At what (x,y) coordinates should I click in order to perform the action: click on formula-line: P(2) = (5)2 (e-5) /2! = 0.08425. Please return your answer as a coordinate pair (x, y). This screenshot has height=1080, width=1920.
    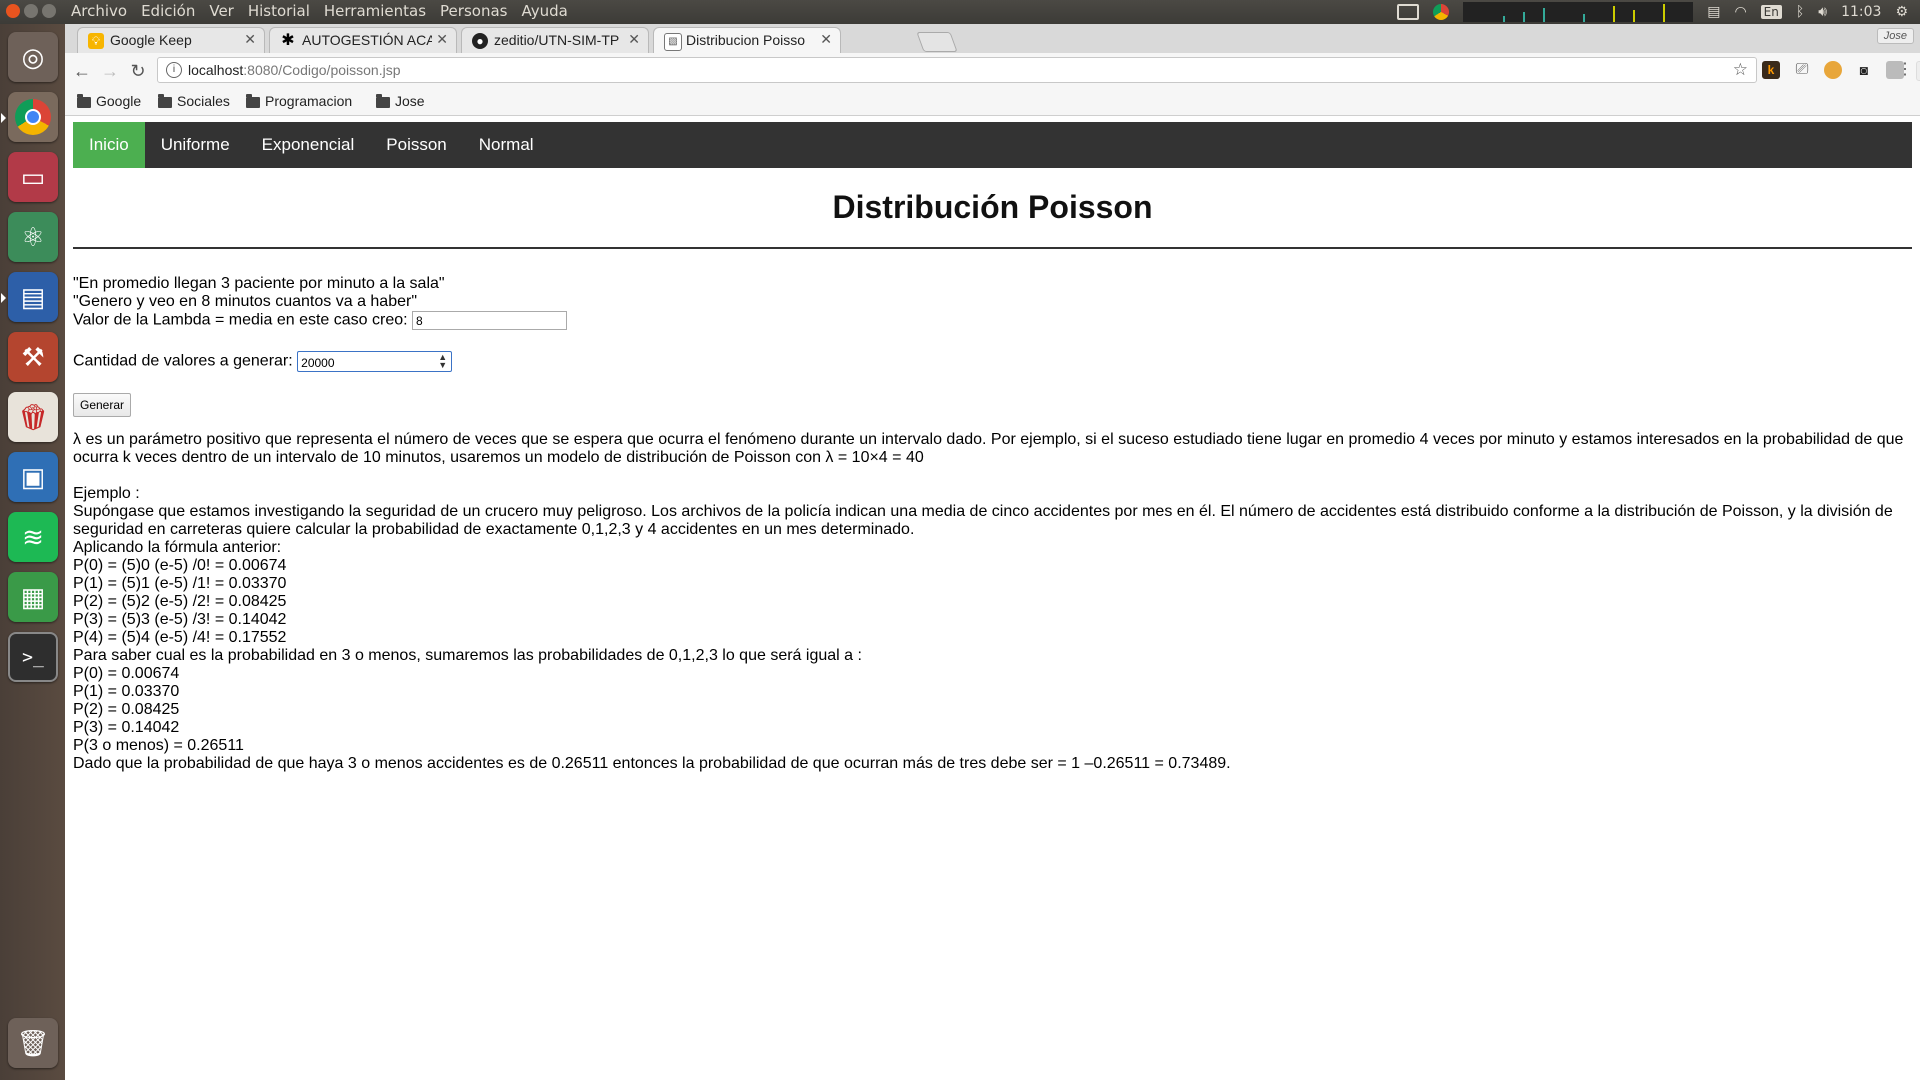
    Looking at the image, I should click on (180, 601).